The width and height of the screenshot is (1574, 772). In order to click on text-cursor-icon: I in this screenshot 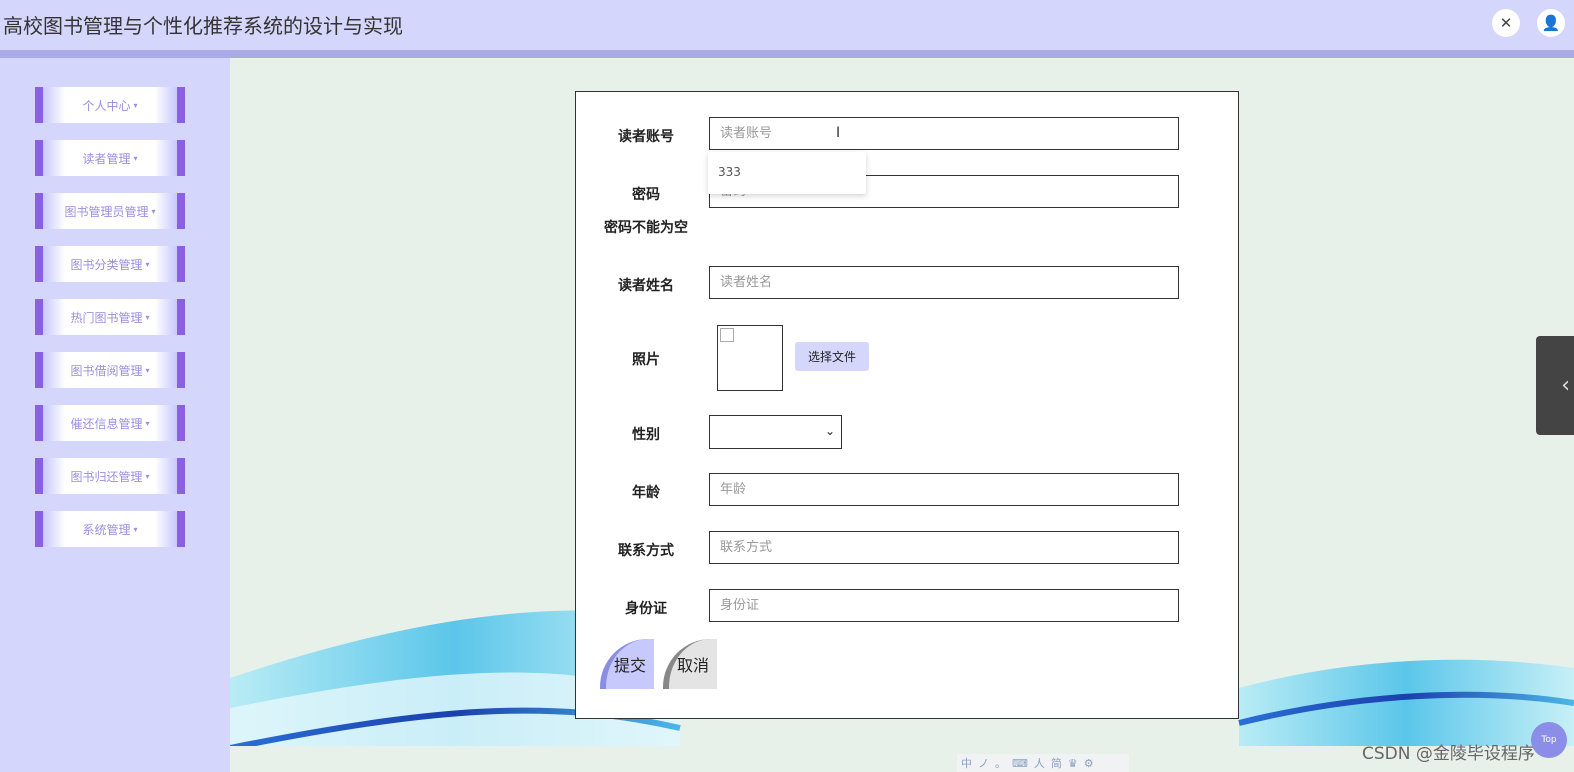, I will do `click(838, 133)`.